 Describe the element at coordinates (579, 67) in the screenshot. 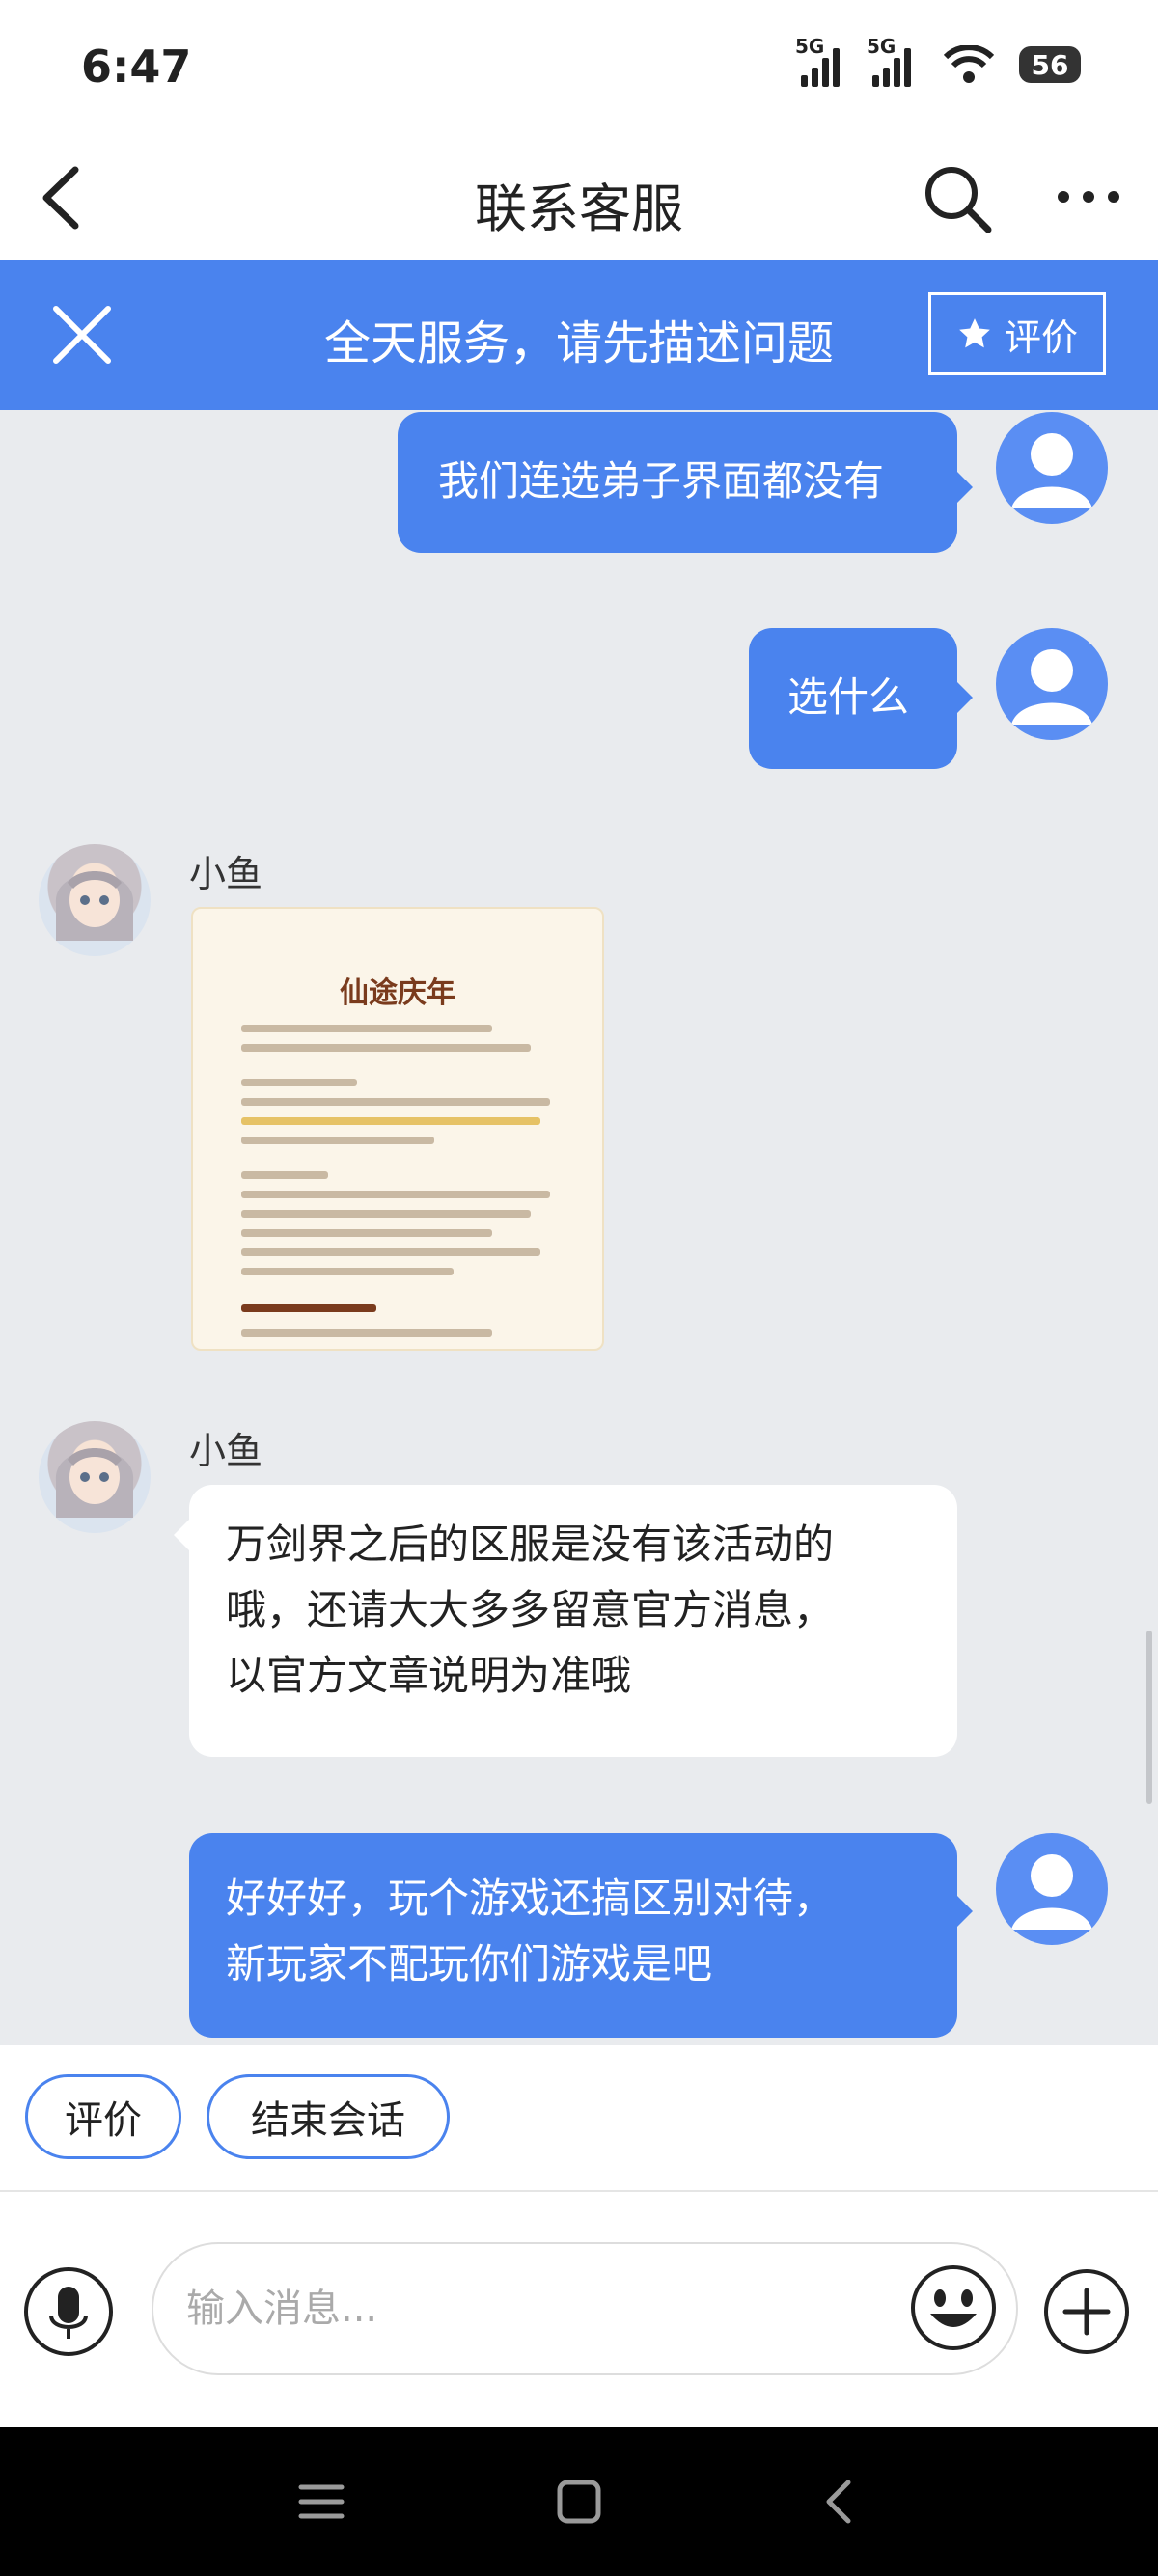

I see `status-bar: 6:47 5G 5G 56` at that location.